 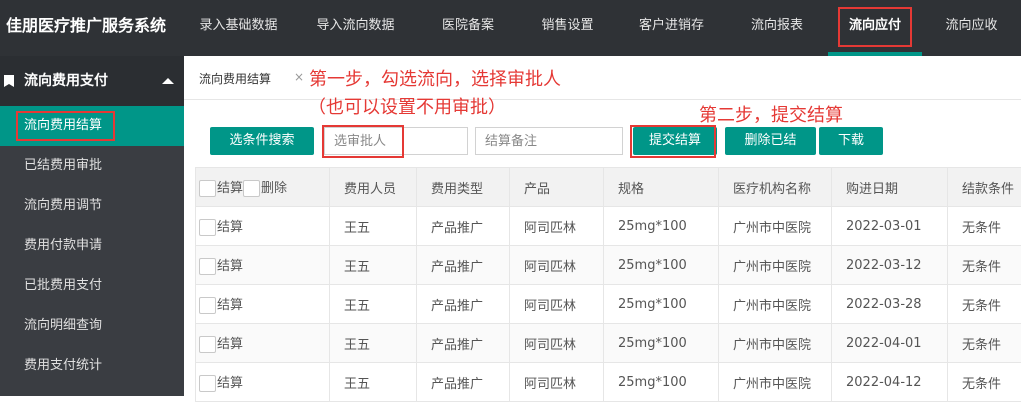 I want to click on sidebar-item-flow-detail-query: 流向明细查询, so click(x=92, y=326).